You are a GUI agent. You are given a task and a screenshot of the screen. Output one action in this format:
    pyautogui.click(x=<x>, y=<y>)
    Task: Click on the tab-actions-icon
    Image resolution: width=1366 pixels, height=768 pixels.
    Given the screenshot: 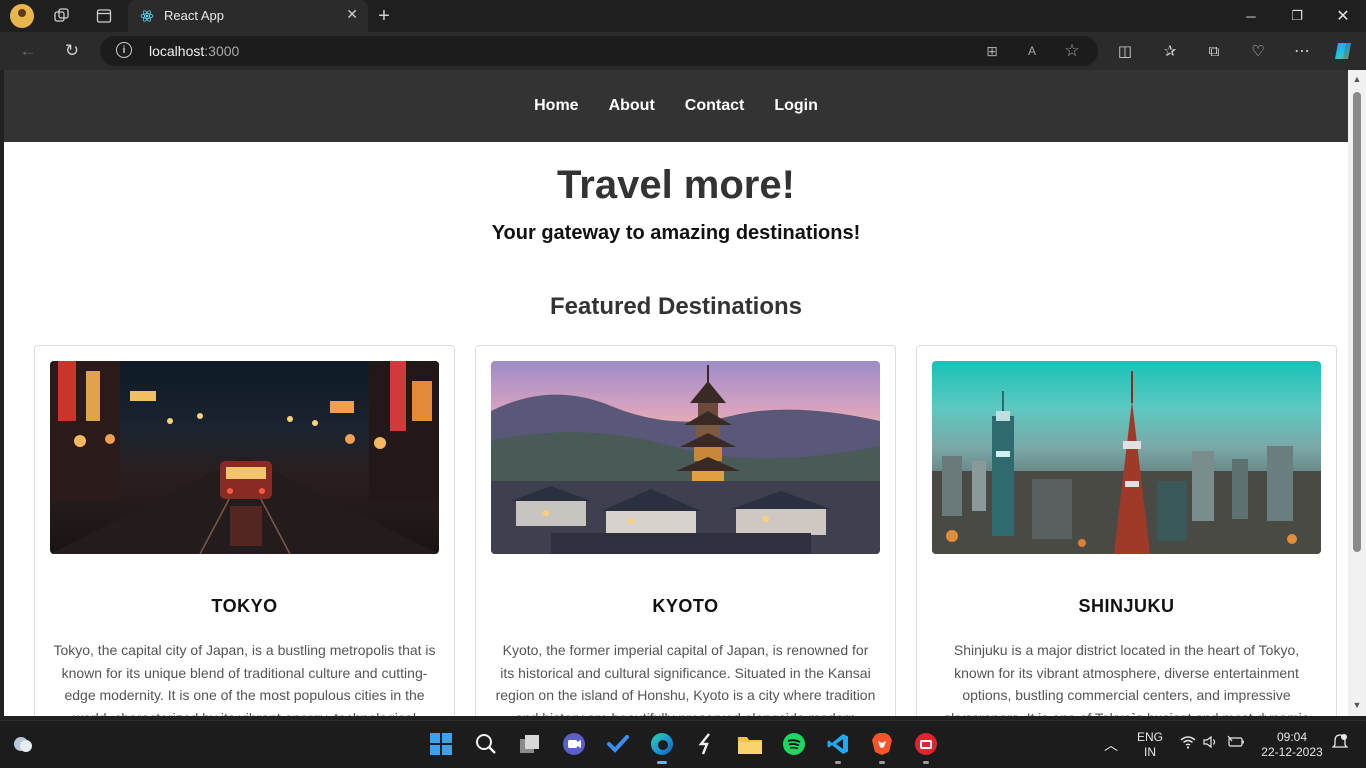 What is the action you would take?
    pyautogui.click(x=104, y=16)
    